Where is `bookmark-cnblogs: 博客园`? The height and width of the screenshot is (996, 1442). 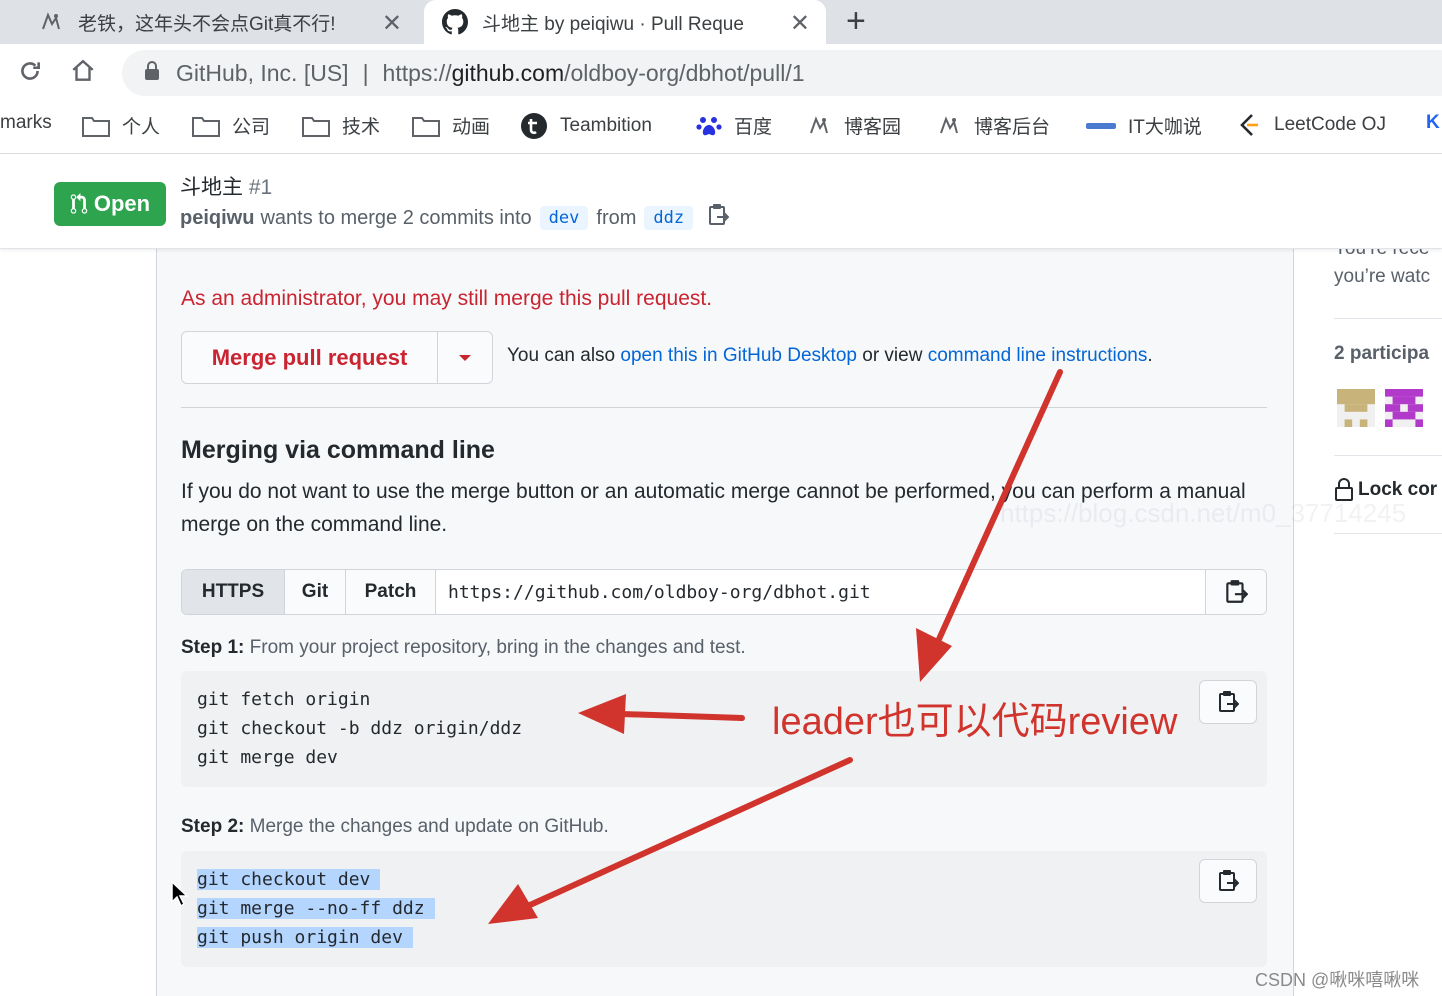
bookmark-cnblogs: 博客园 is located at coordinates (853, 125).